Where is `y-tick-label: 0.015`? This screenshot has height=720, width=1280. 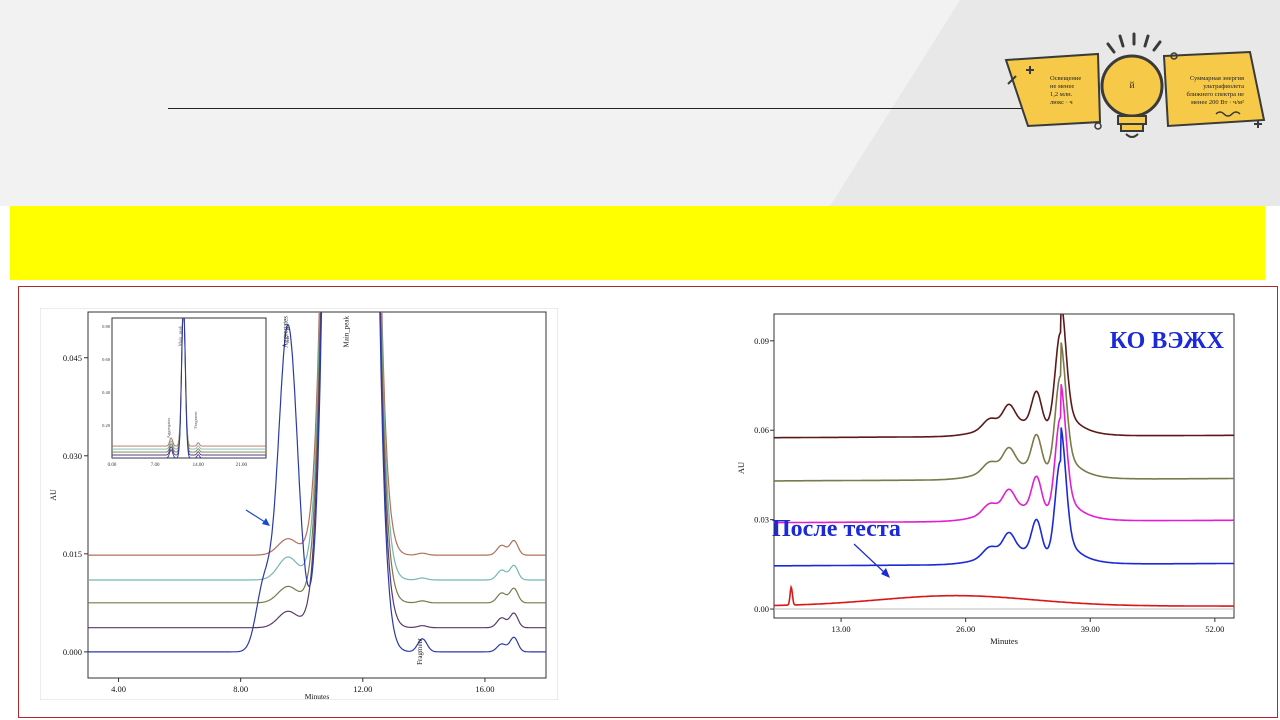
y-tick-label: 0.015 is located at coordinates (72, 554).